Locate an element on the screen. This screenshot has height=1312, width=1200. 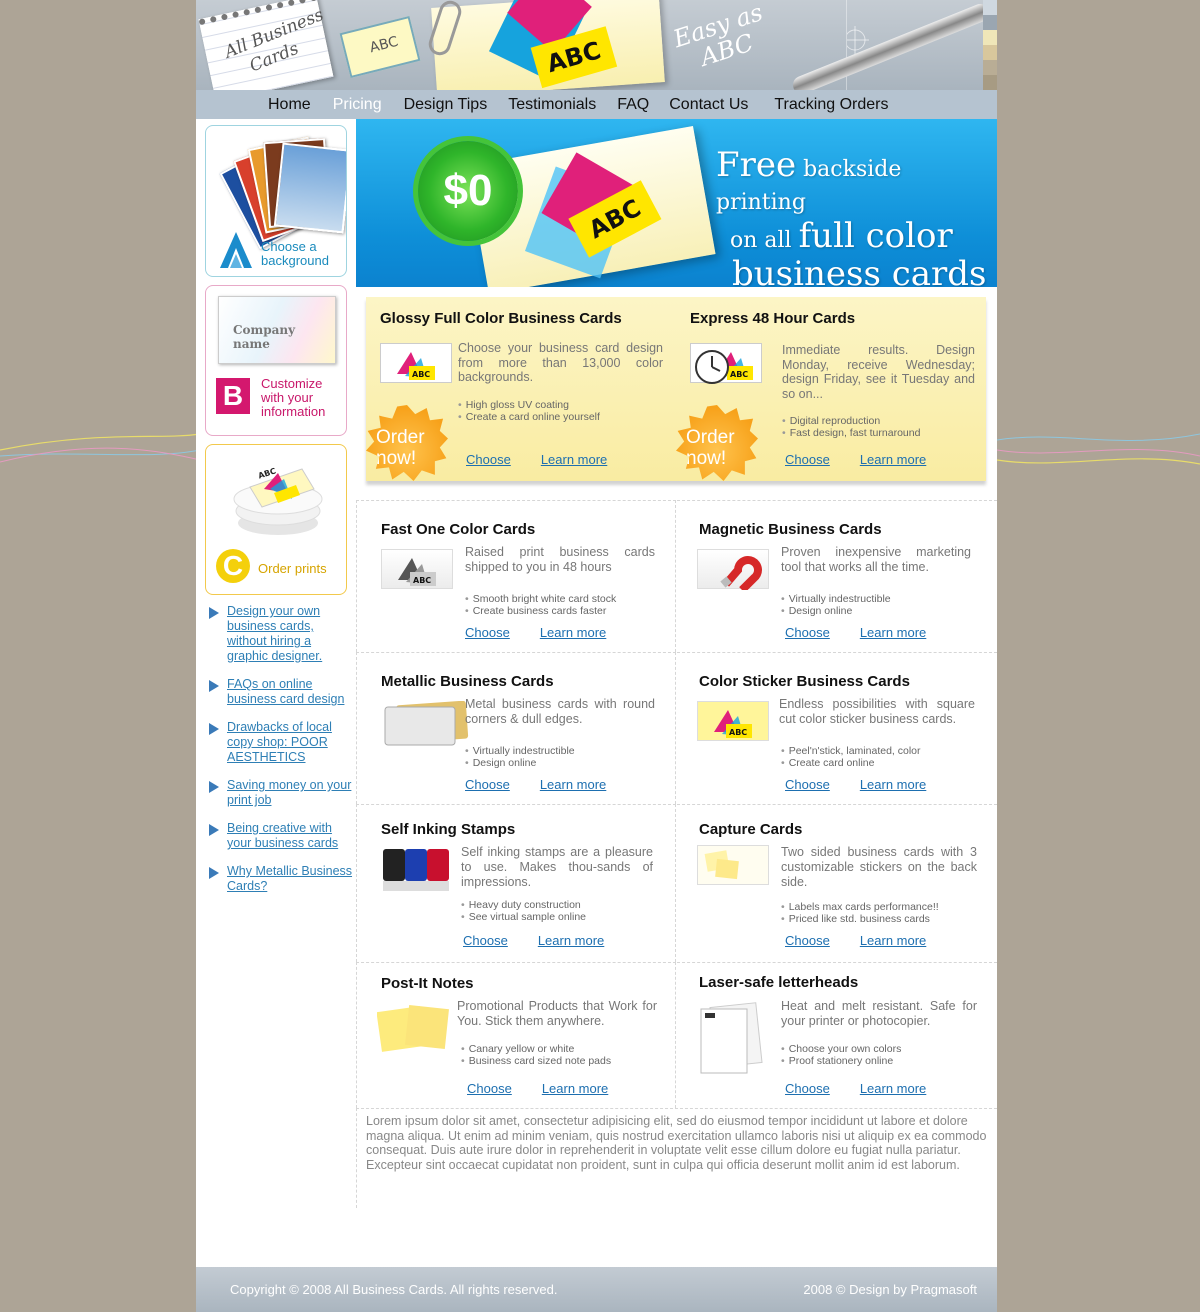
nav-tracking-orders: Tracking Orders is located at coordinates (831, 105).